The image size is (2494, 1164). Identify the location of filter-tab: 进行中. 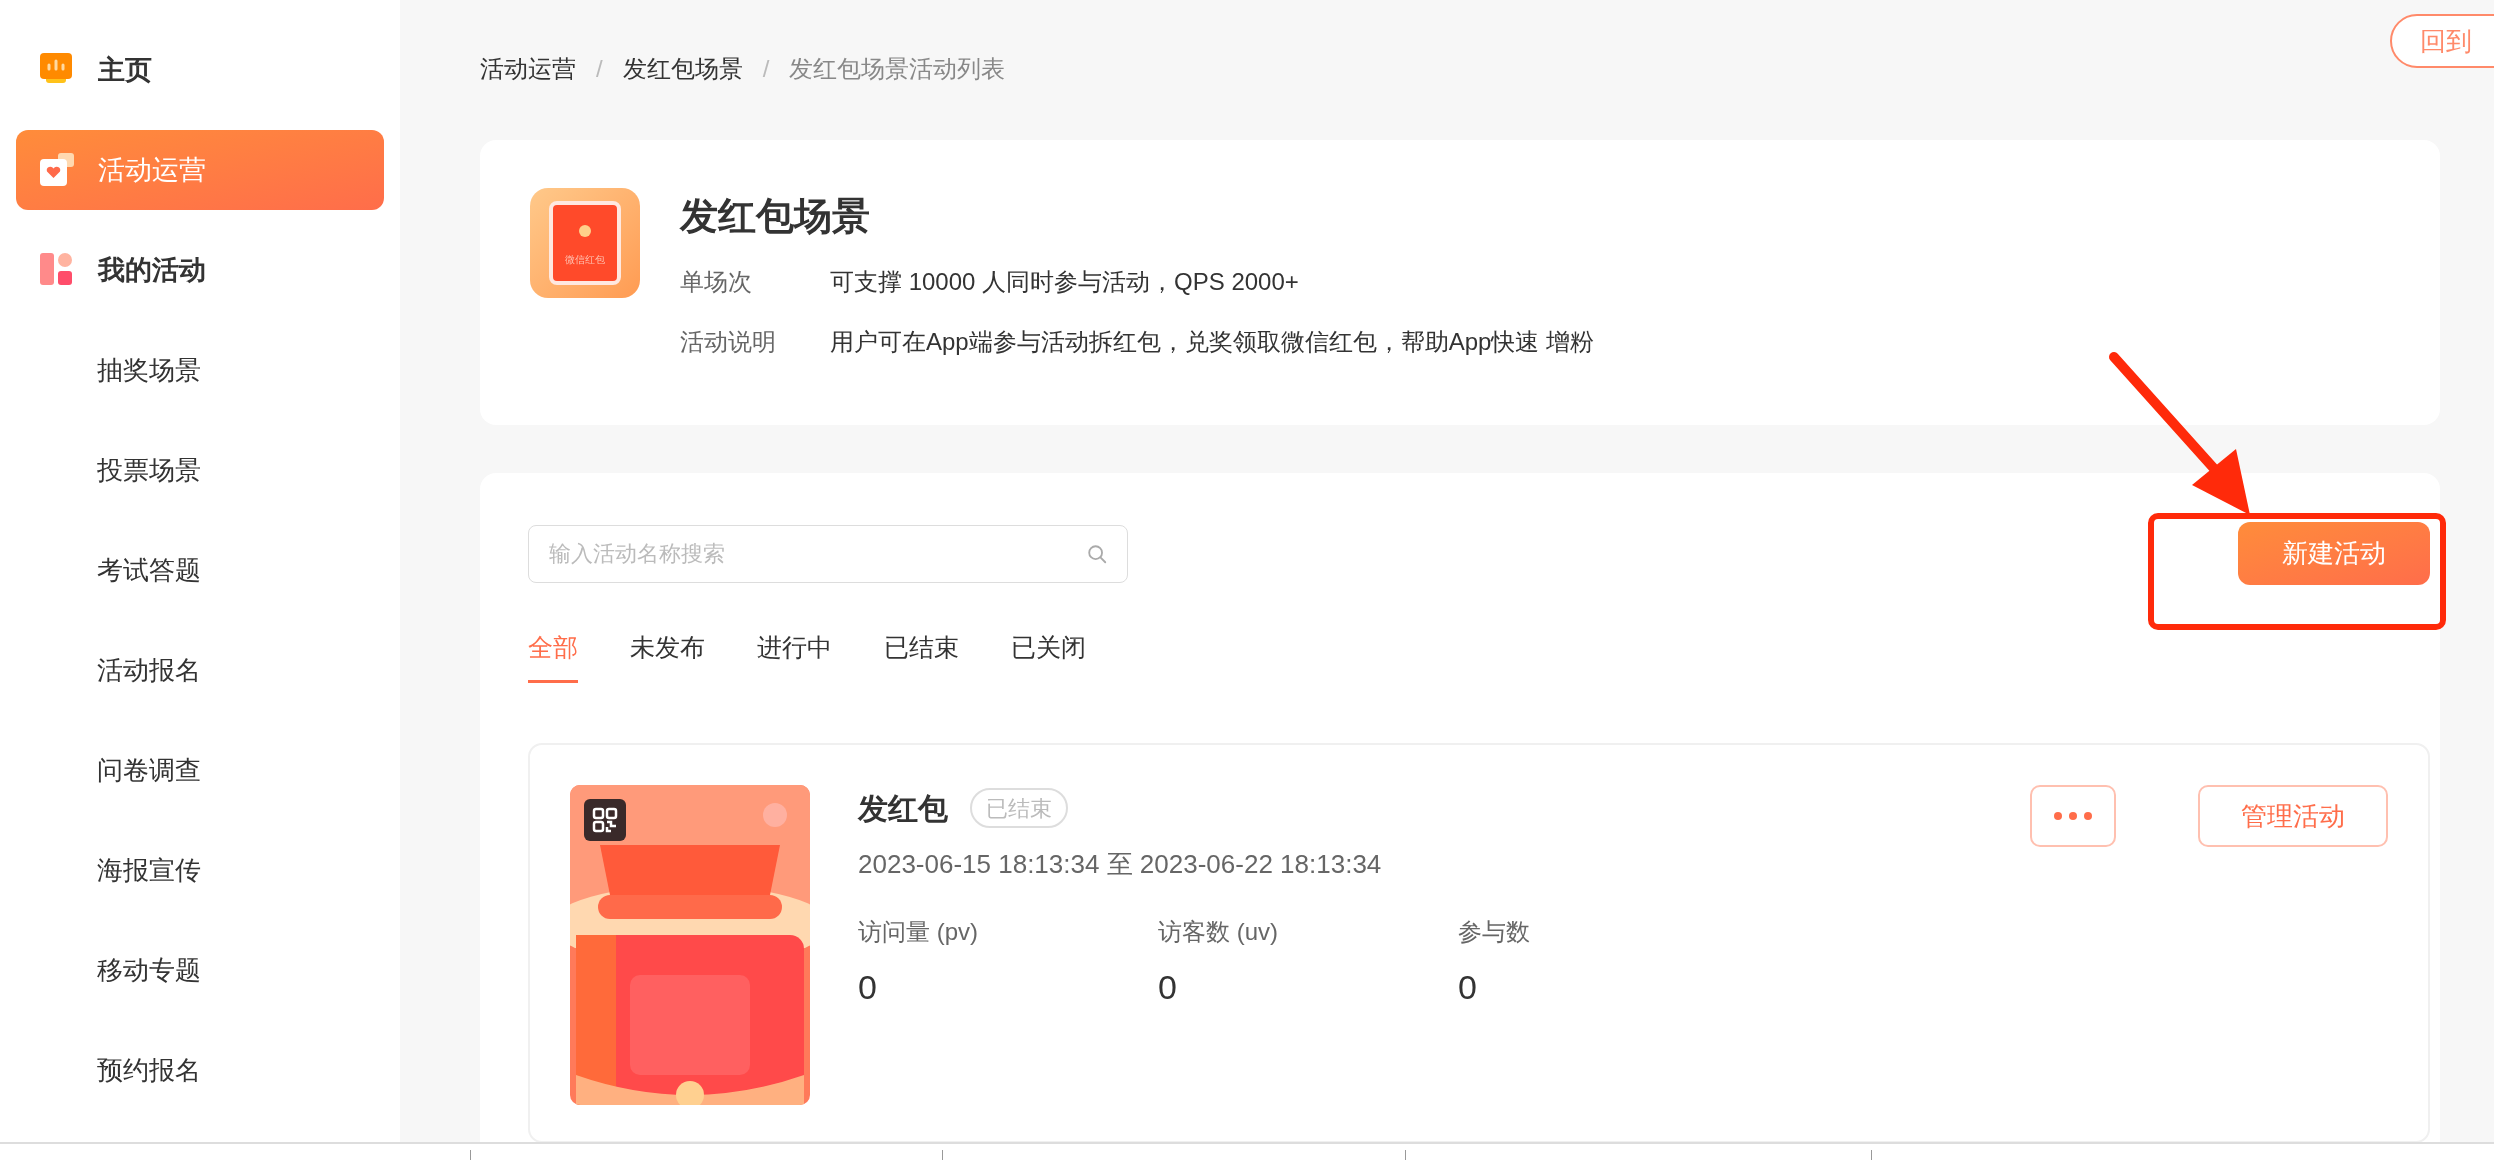
(794, 649).